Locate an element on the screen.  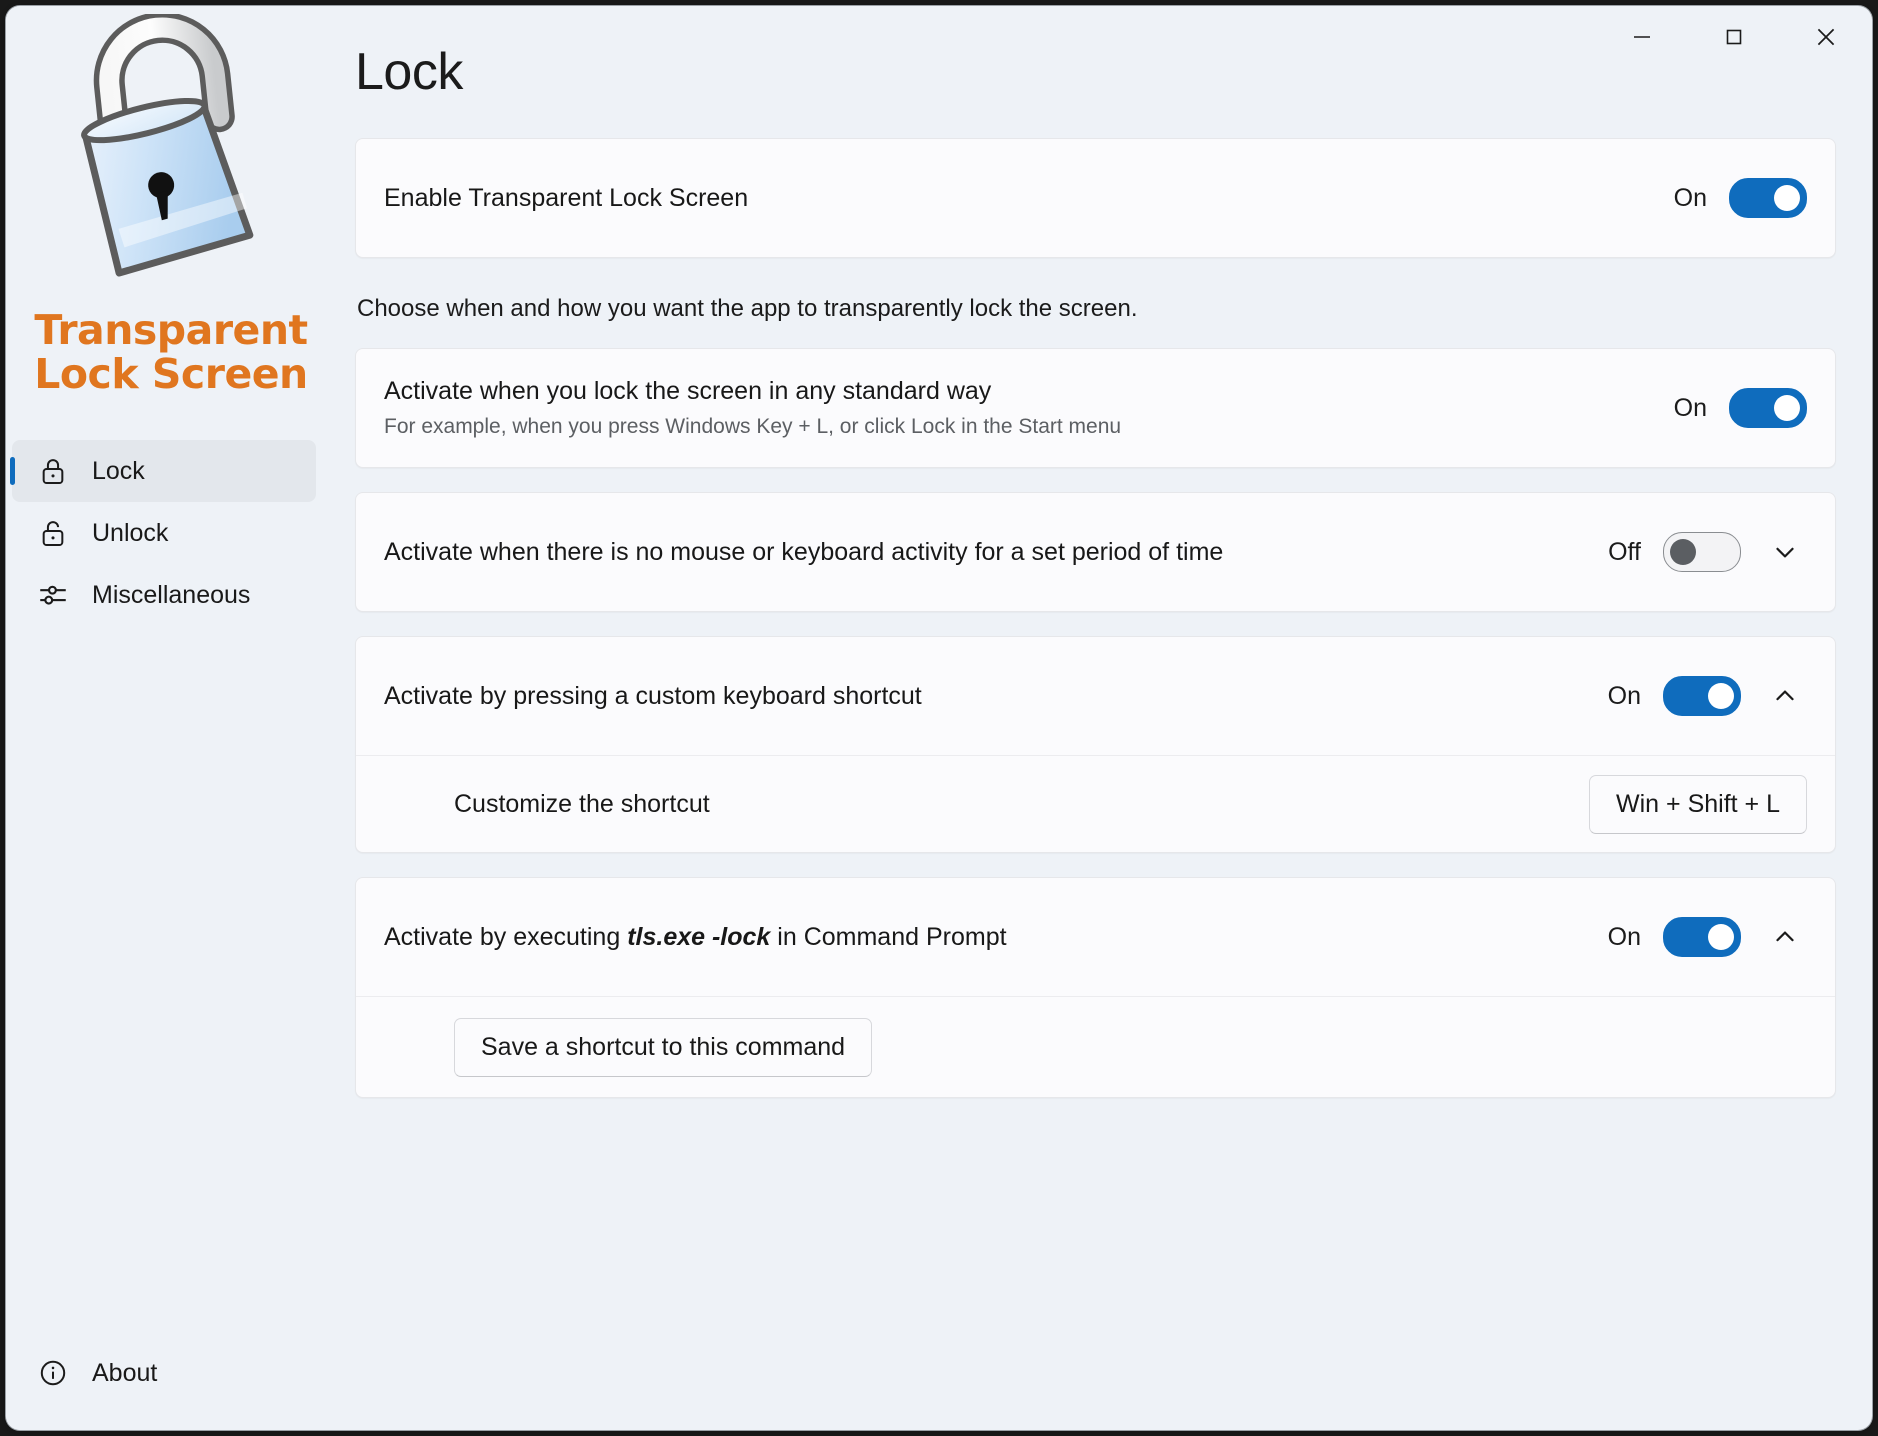
shortcut-value-button: Win + Shift + L is located at coordinates (1698, 804).